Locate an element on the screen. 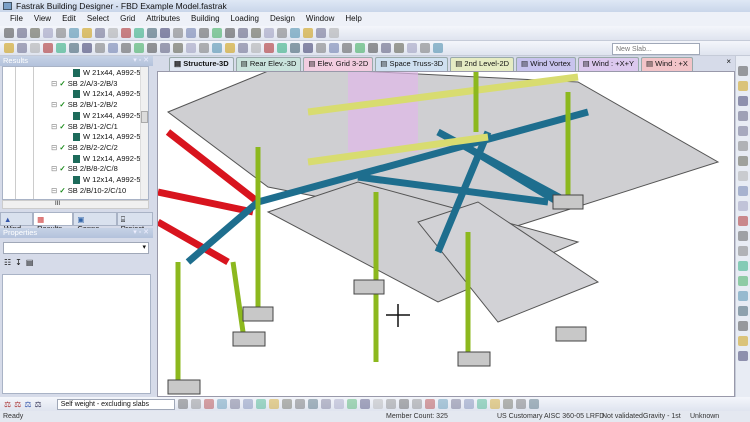 This screenshot has width=750, height=422. scroll-thumb: III is located at coordinates (57, 204).